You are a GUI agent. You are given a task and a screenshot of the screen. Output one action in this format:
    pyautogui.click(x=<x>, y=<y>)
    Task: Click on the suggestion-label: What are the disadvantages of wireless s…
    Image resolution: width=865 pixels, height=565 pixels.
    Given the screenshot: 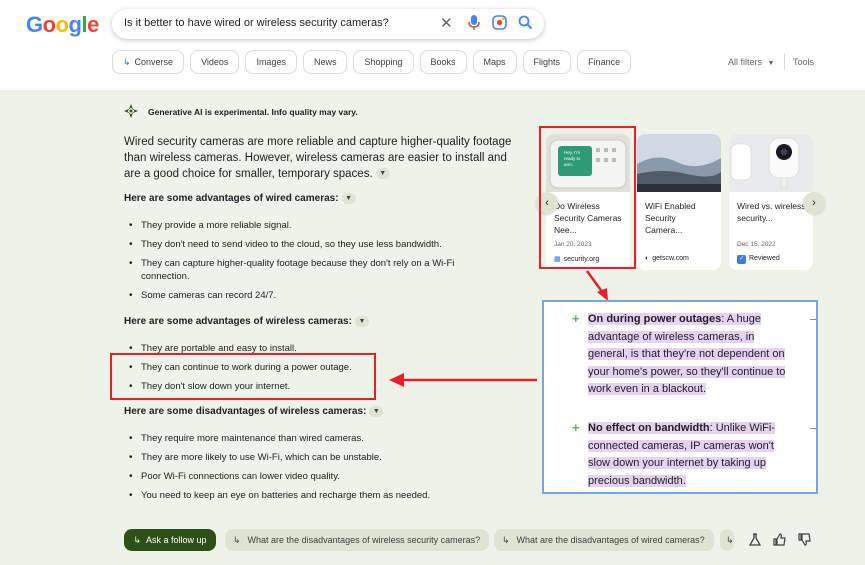 What is the action you would take?
    pyautogui.click(x=364, y=540)
    